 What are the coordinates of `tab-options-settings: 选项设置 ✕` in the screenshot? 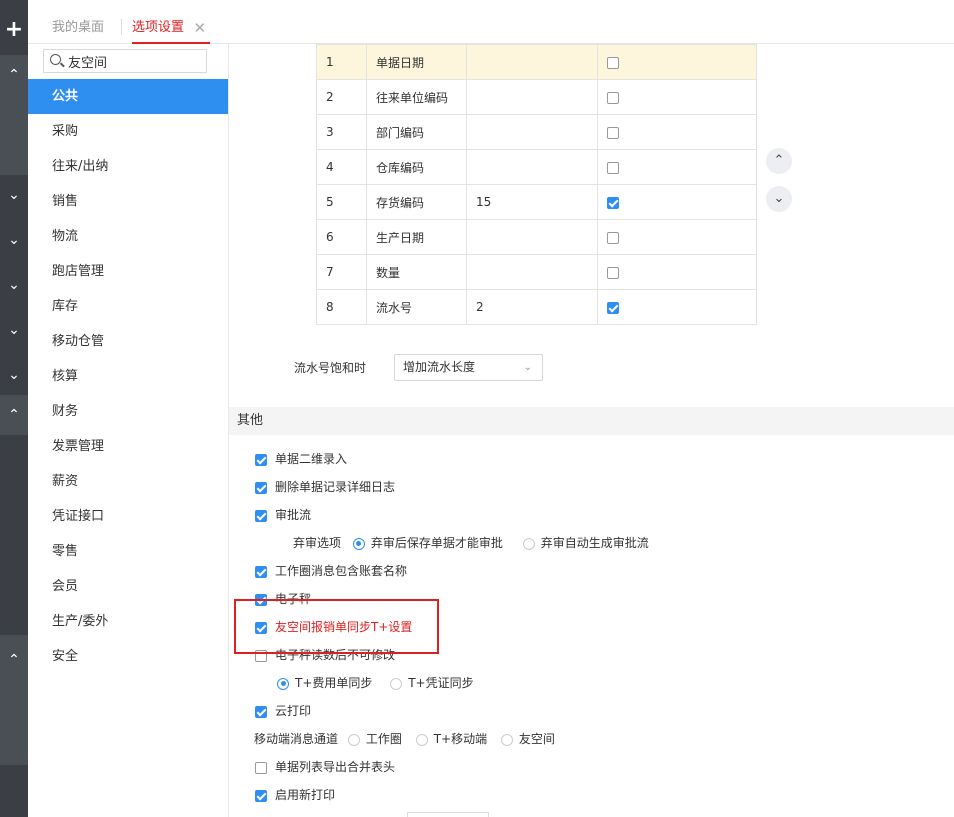 It's located at (171, 28).